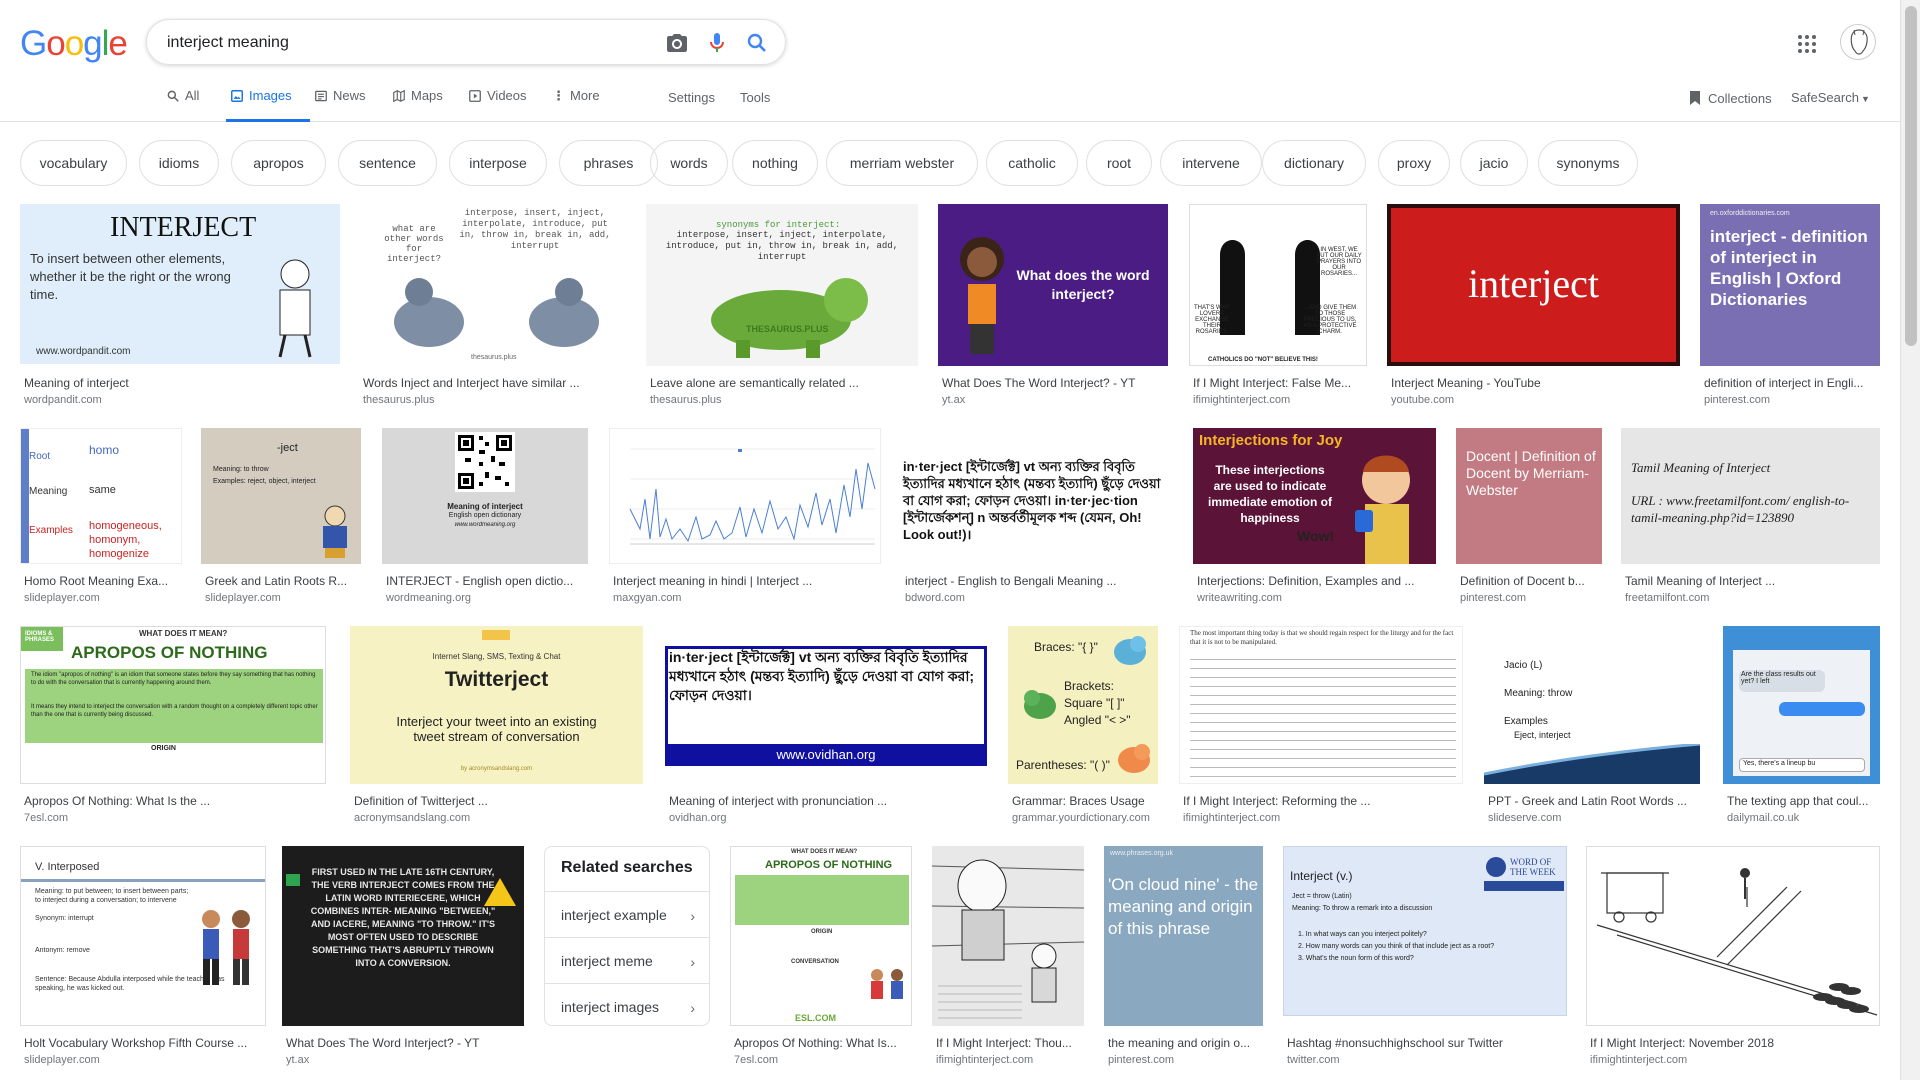  Describe the element at coordinates (1085, 801) in the screenshot. I see `result-caption: Grammar: Braces Usage` at that location.